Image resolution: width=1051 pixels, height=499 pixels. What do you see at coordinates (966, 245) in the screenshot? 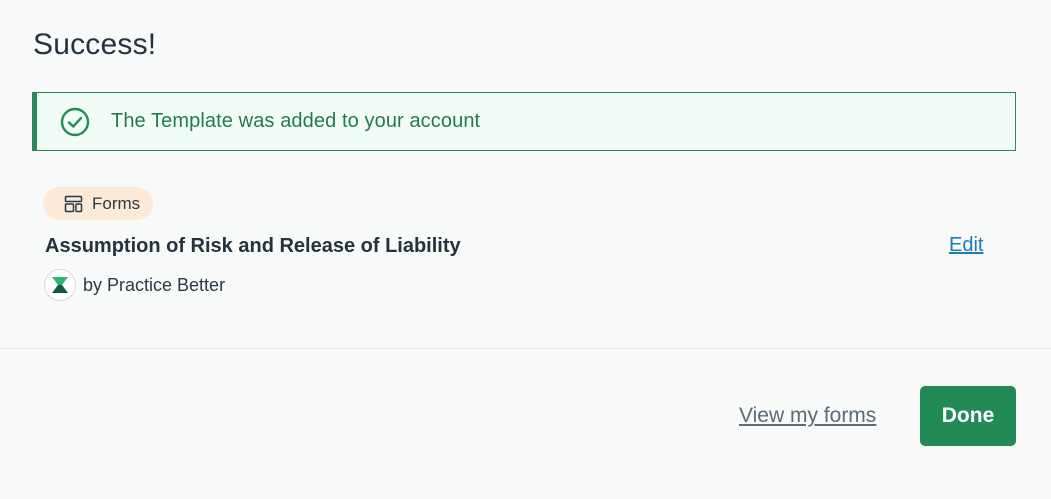
I see `edit-link: Edit` at bounding box center [966, 245].